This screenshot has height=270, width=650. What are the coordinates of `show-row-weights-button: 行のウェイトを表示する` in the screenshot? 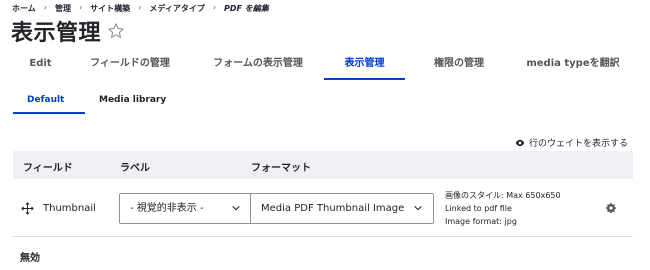 It's located at (571, 142).